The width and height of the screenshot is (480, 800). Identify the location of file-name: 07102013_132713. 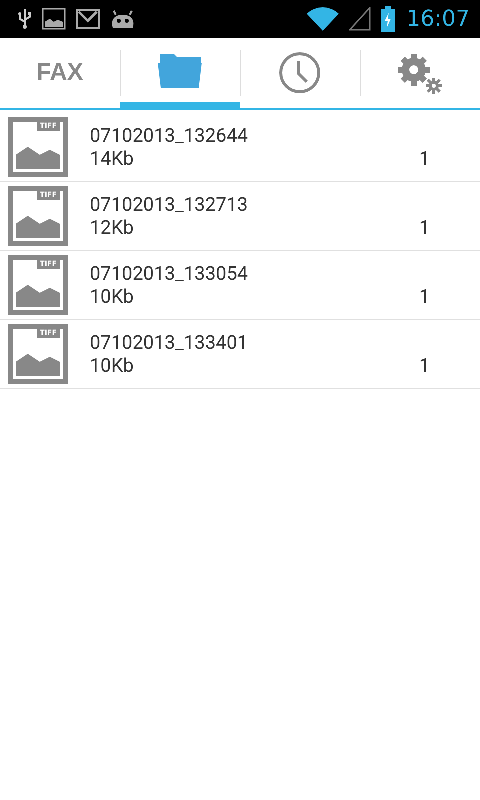
(170, 204).